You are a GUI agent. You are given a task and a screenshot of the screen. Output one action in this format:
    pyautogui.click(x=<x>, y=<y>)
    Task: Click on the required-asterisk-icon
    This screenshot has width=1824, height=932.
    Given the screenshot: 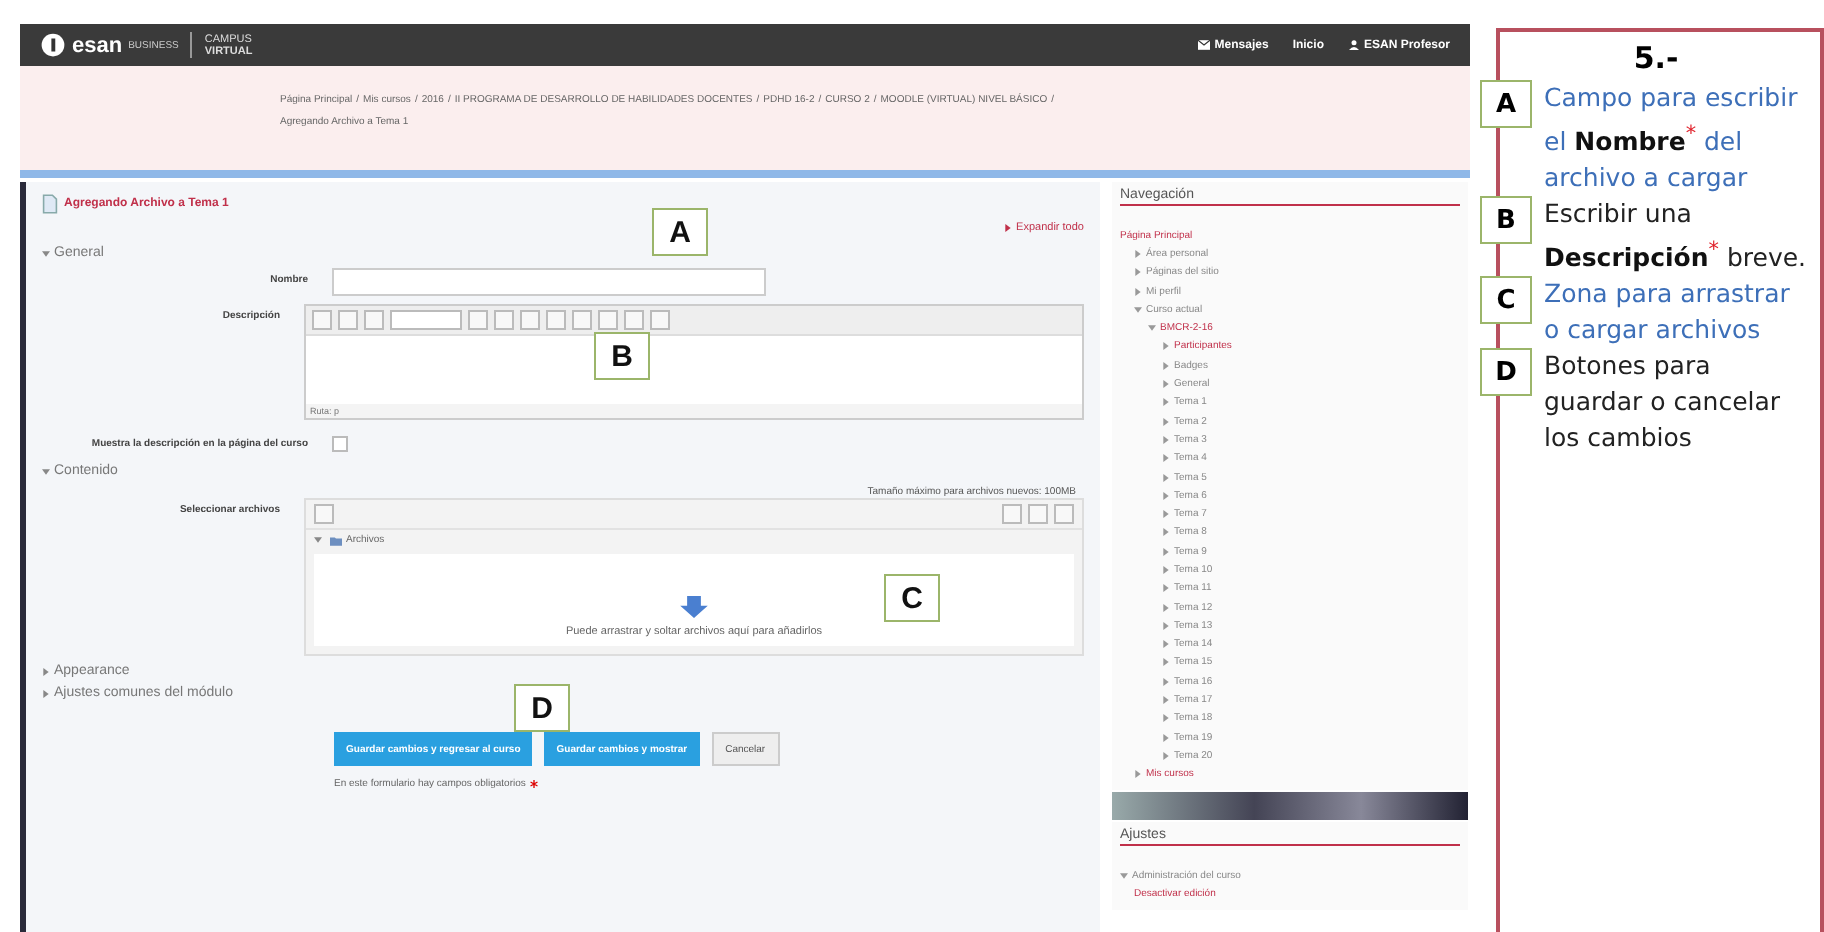 What is the action you would take?
    pyautogui.click(x=533, y=784)
    